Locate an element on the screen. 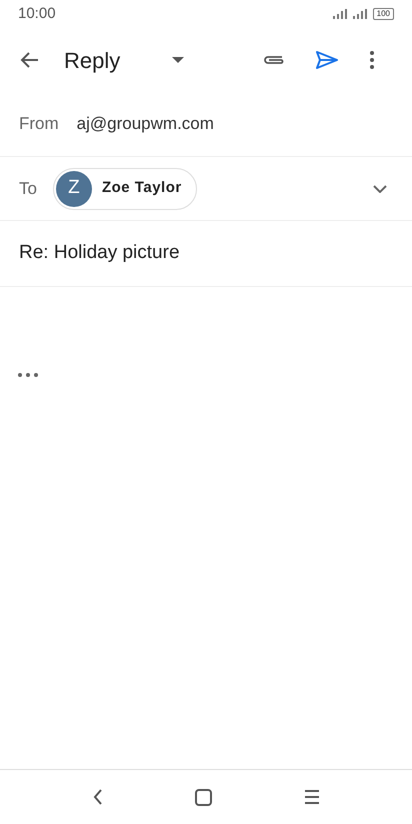  recipient-chip: Z Zoe Taylor is located at coordinates (124, 189).